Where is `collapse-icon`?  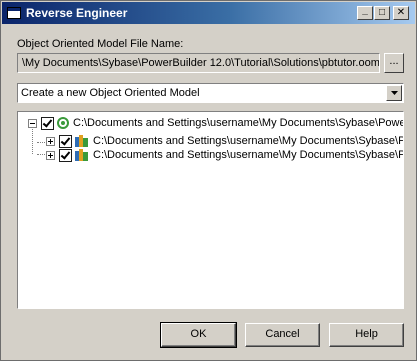 collapse-icon is located at coordinates (32, 123).